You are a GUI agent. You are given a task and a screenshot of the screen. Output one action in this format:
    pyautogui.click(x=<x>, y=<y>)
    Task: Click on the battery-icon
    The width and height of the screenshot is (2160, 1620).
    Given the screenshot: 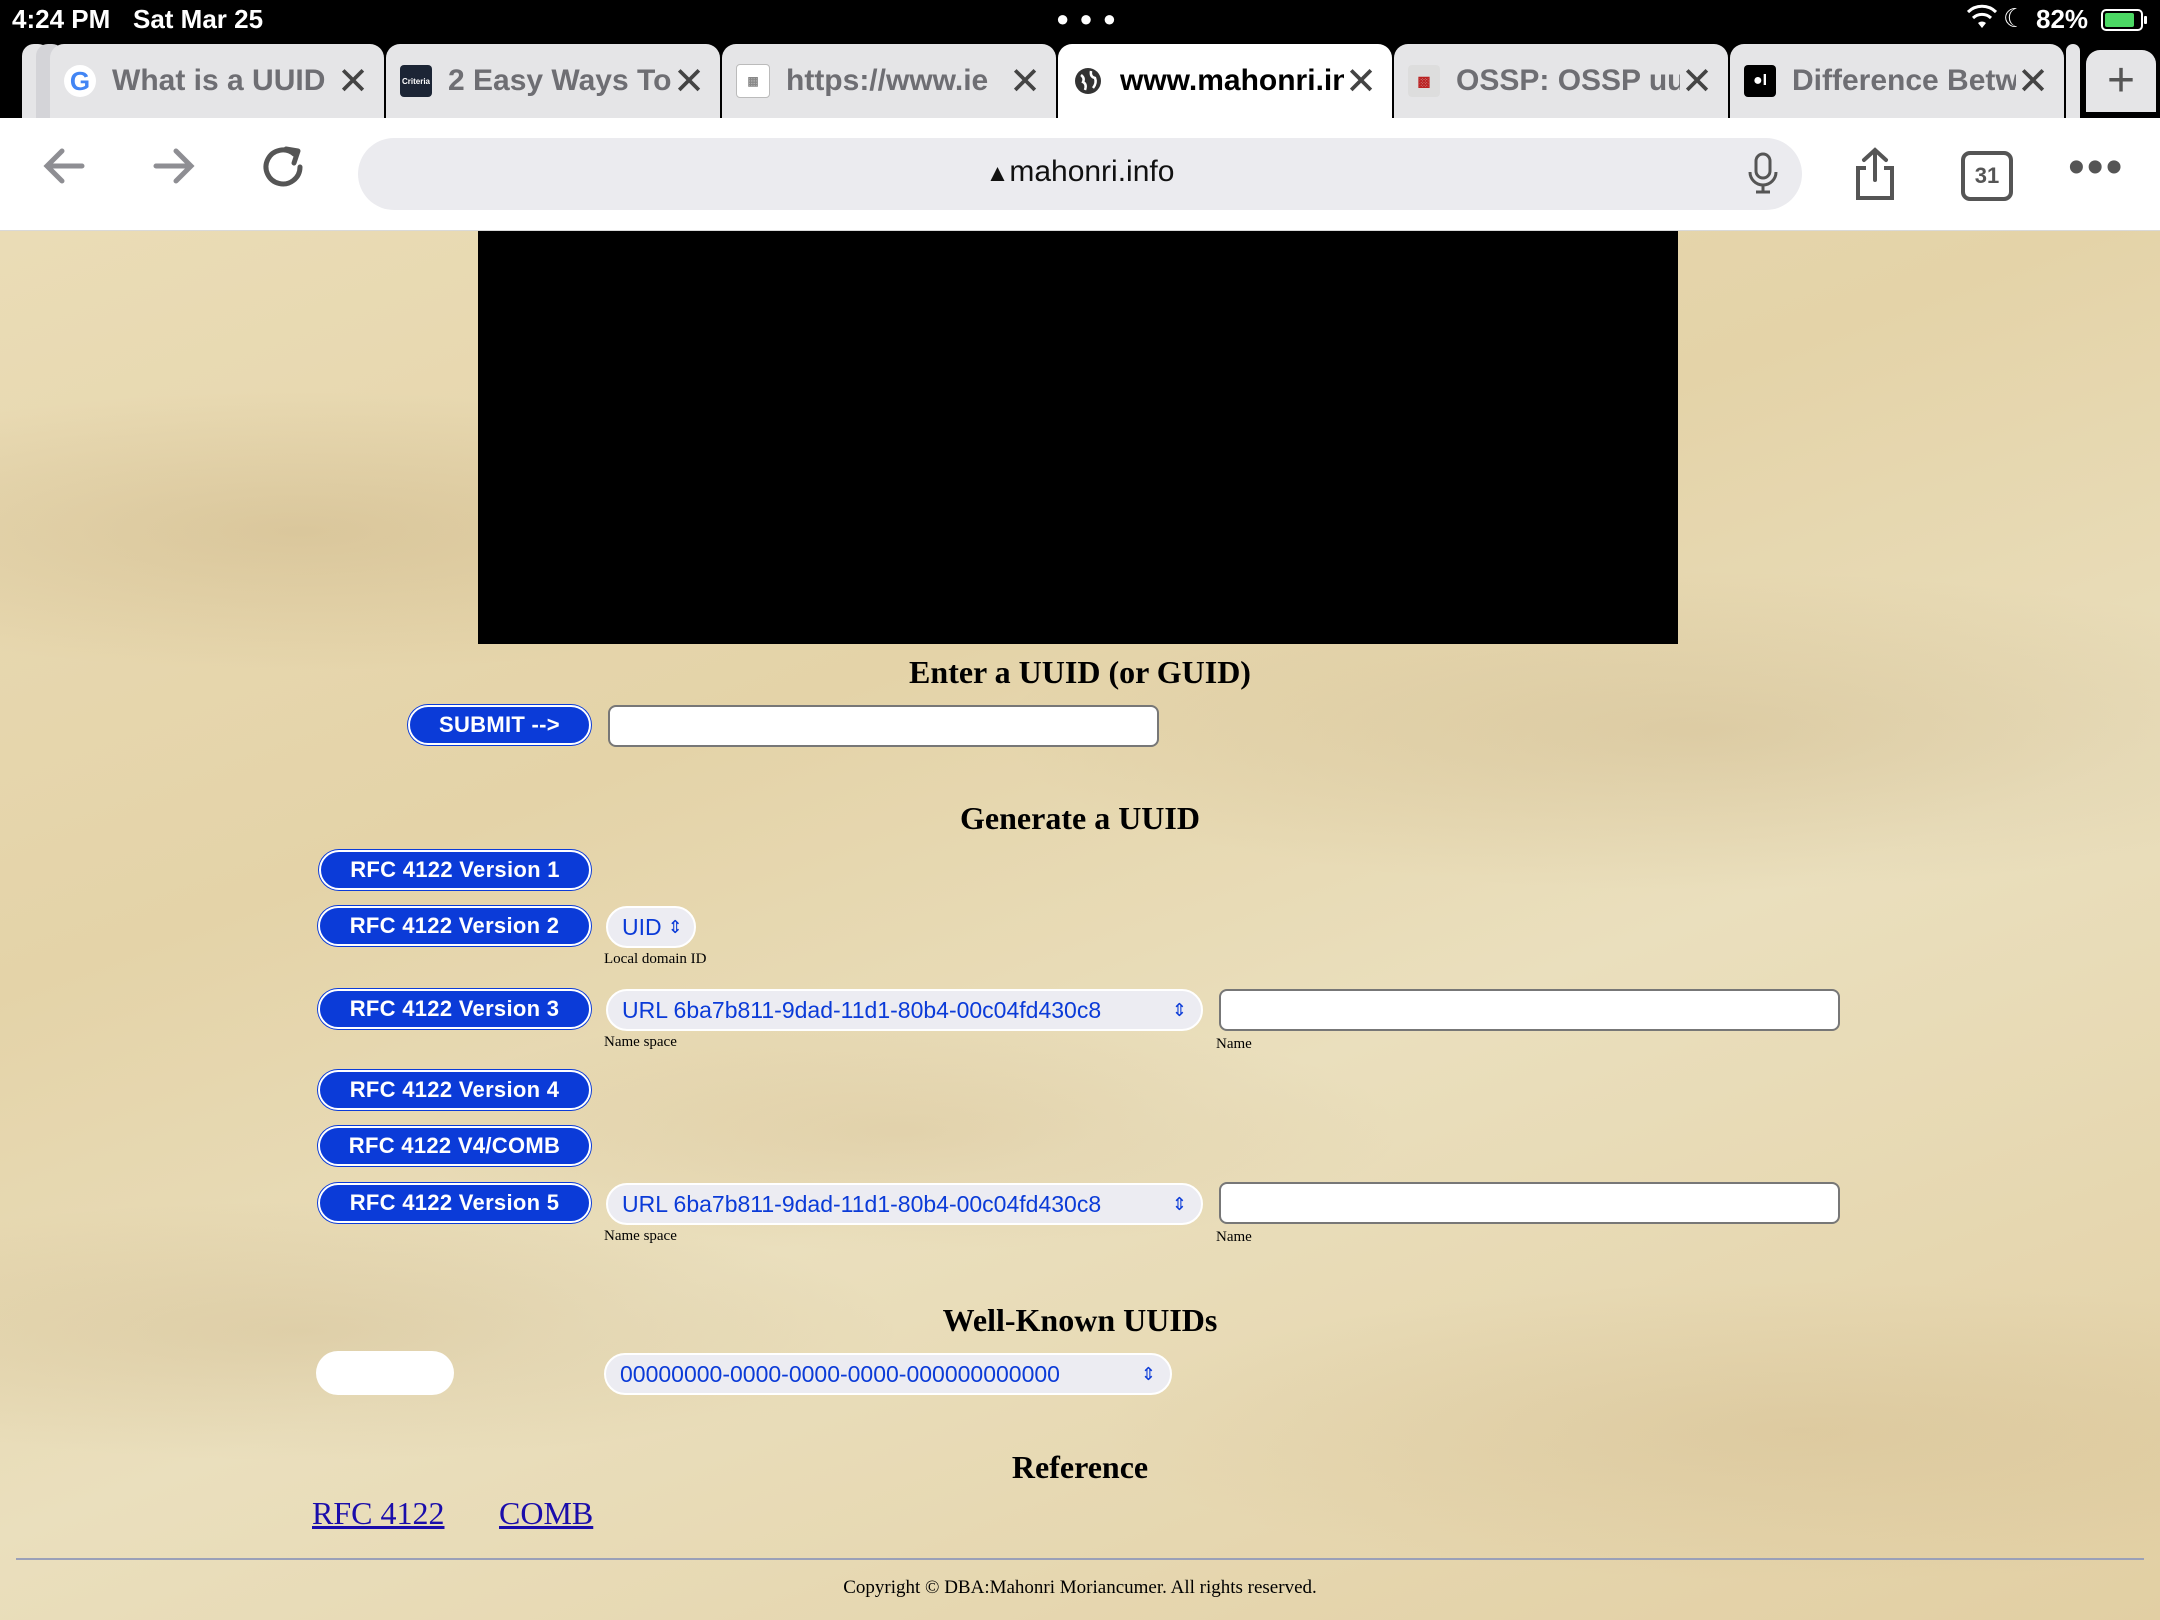 What is the action you would take?
    pyautogui.click(x=2124, y=20)
    